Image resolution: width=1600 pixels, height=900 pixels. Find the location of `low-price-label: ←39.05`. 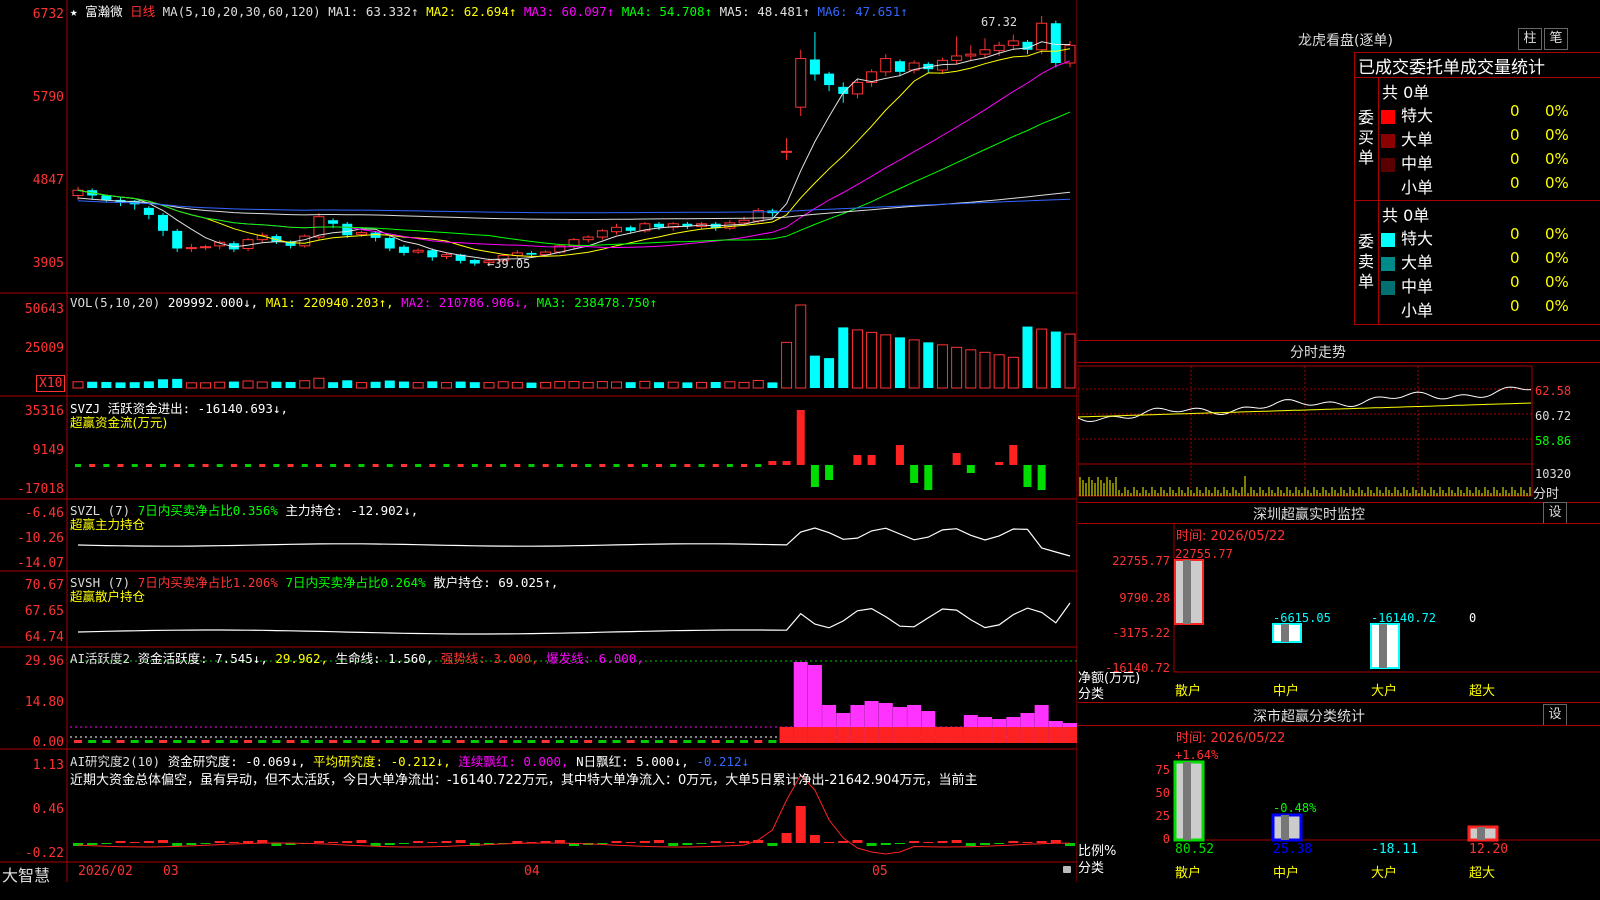

low-price-label: ←39.05 is located at coordinates (509, 264).